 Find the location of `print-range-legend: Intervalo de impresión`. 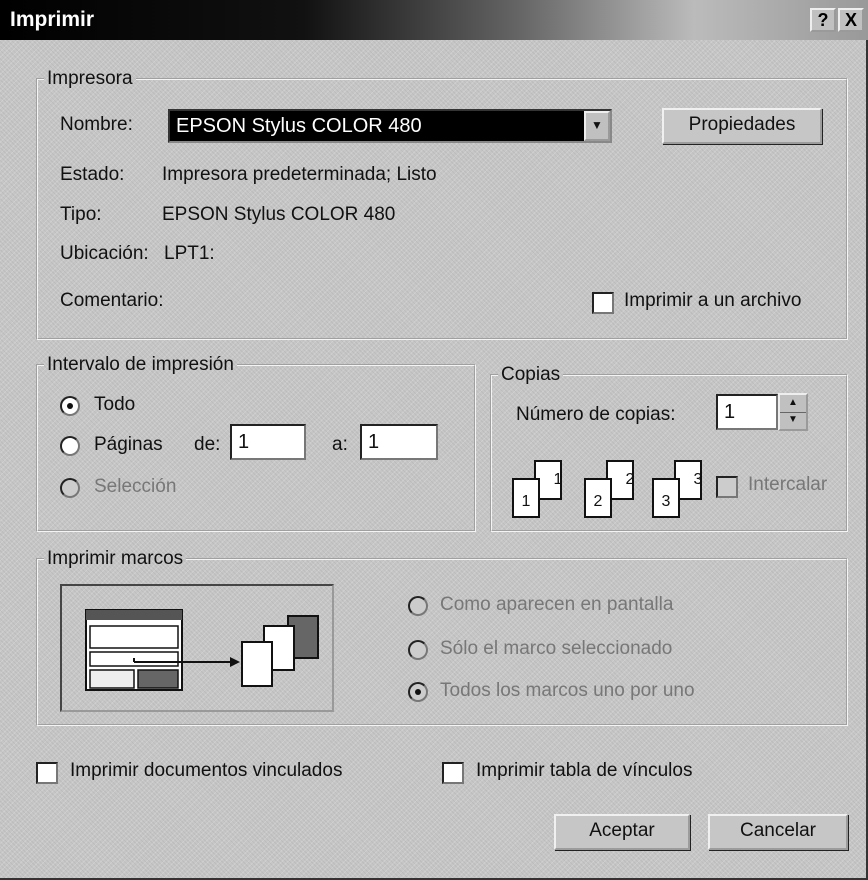

print-range-legend: Intervalo de impresión is located at coordinates (140, 364).